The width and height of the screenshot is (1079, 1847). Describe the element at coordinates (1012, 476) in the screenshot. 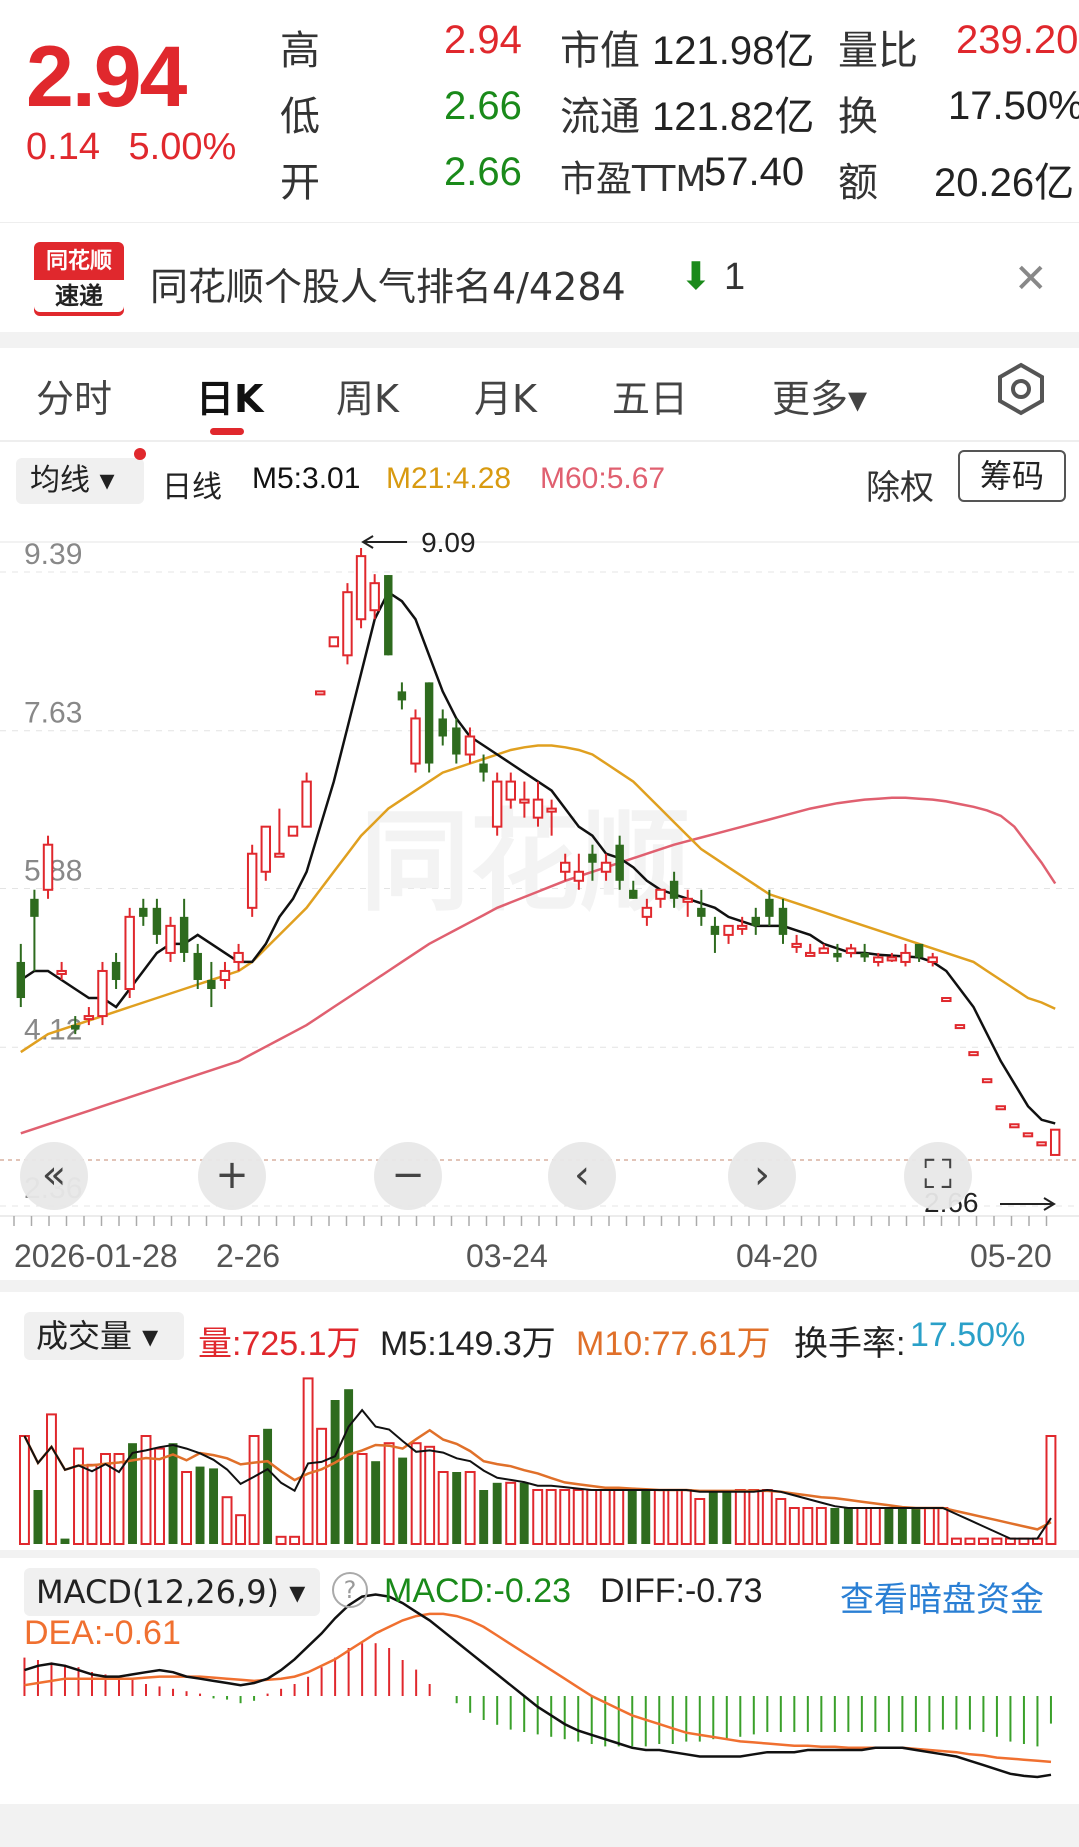

I see `chouma-button: 筹码` at that location.